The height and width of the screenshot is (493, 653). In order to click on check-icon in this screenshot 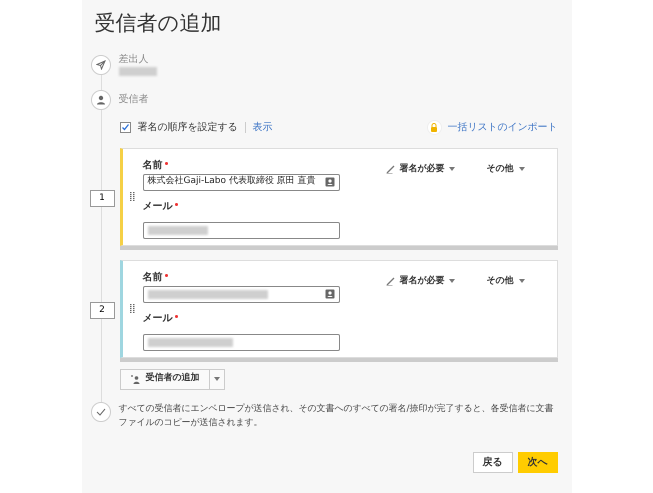, I will do `click(100, 412)`.